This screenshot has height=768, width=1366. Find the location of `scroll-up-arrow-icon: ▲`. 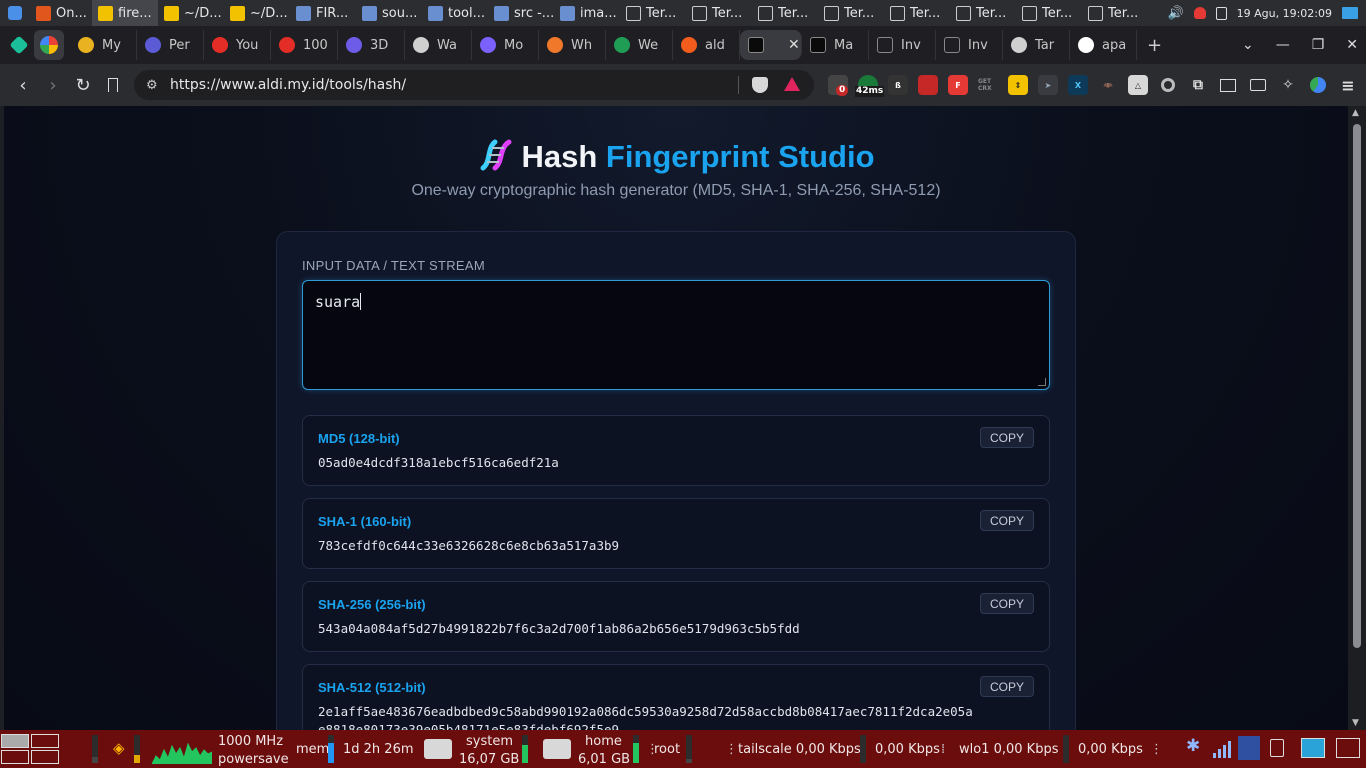

scroll-up-arrow-icon: ▲ is located at coordinates (1355, 113).